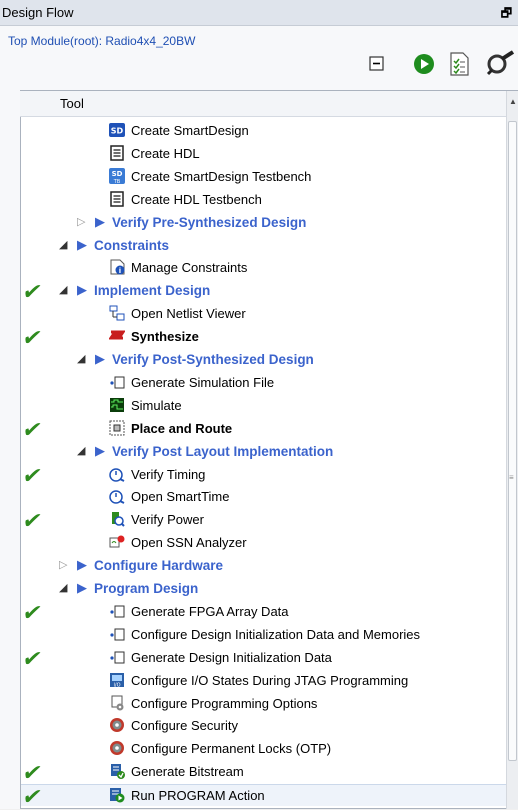  What do you see at coordinates (117, 680) in the screenshot?
I see `io-states-icon: I/O` at bounding box center [117, 680].